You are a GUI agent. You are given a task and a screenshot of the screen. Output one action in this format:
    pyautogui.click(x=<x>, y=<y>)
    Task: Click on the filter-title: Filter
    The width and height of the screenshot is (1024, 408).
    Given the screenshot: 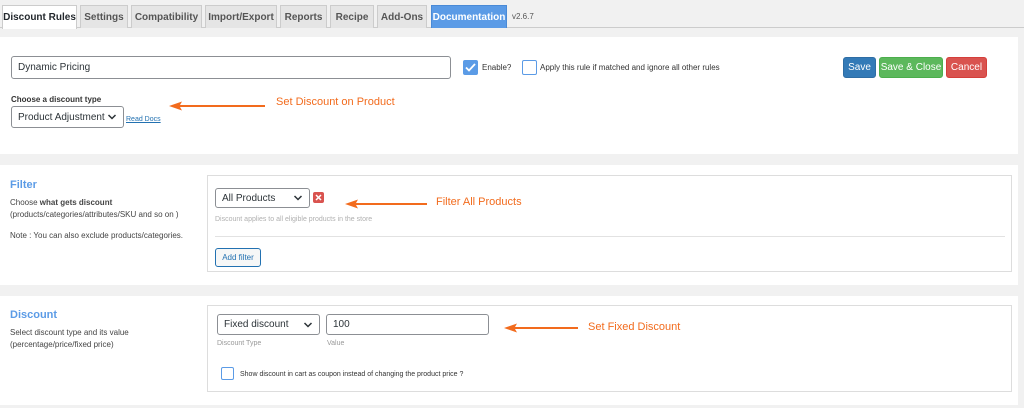 What is the action you would take?
    pyautogui.click(x=23, y=185)
    